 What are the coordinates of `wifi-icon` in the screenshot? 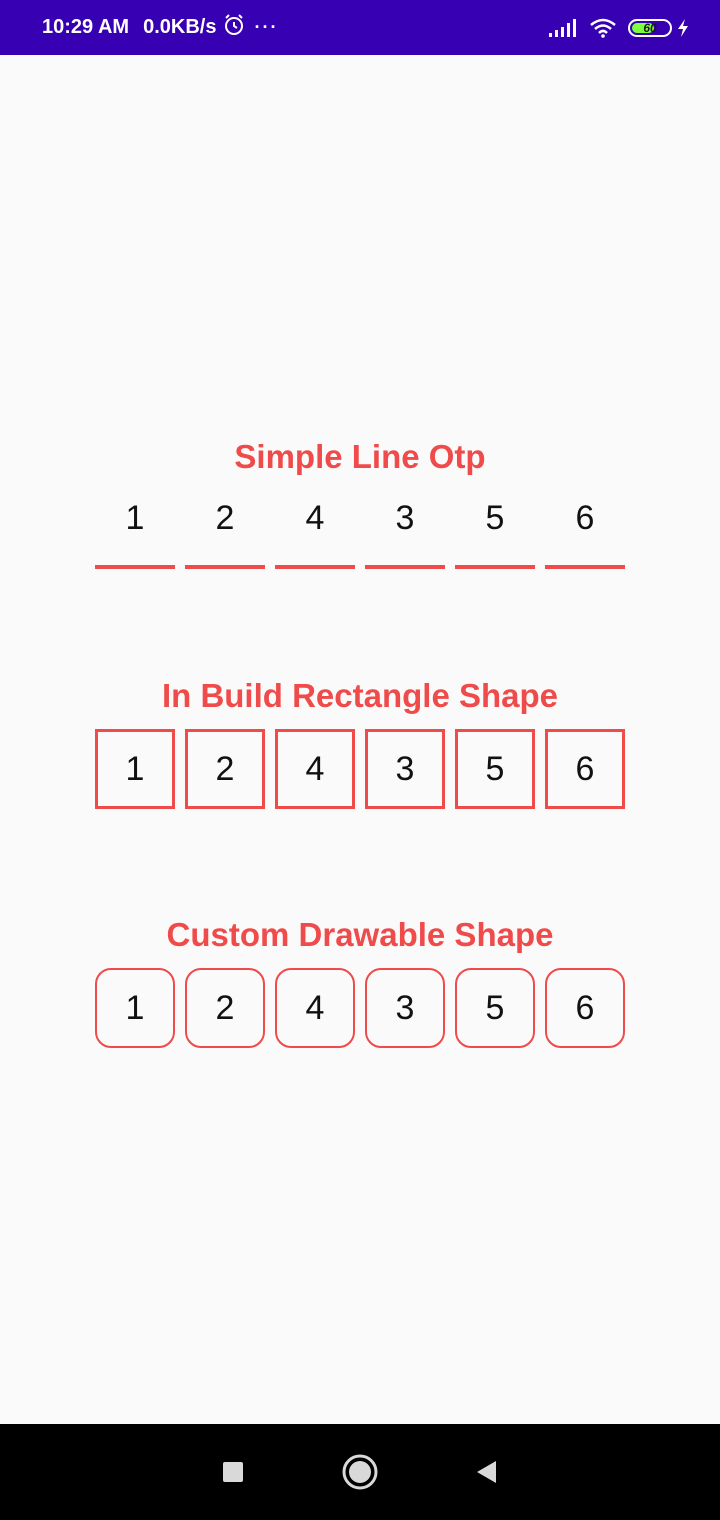 It's located at (603, 28).